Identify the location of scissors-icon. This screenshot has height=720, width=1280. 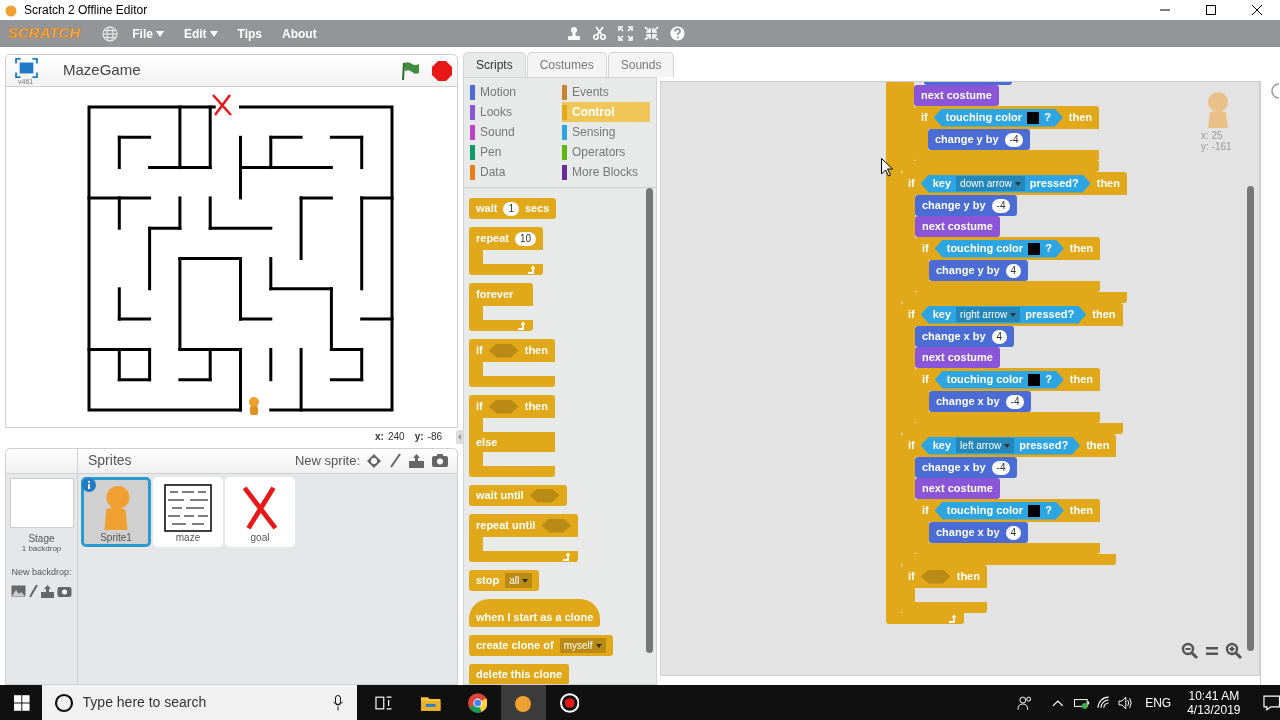
(599, 33).